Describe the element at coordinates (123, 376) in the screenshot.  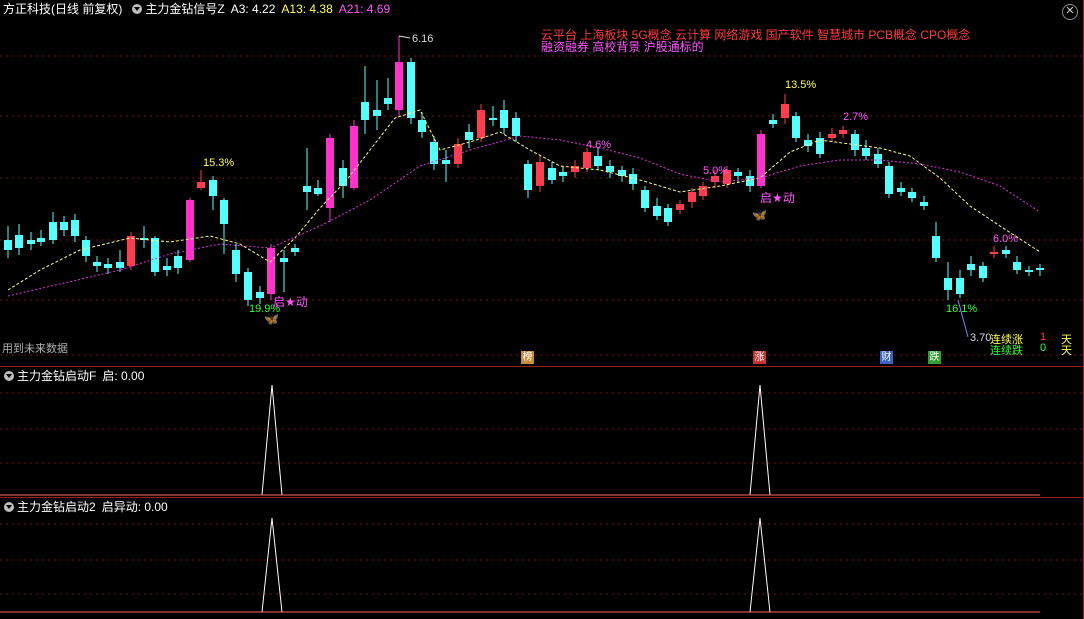
I see `pane2-value: 启: 0.00` at that location.